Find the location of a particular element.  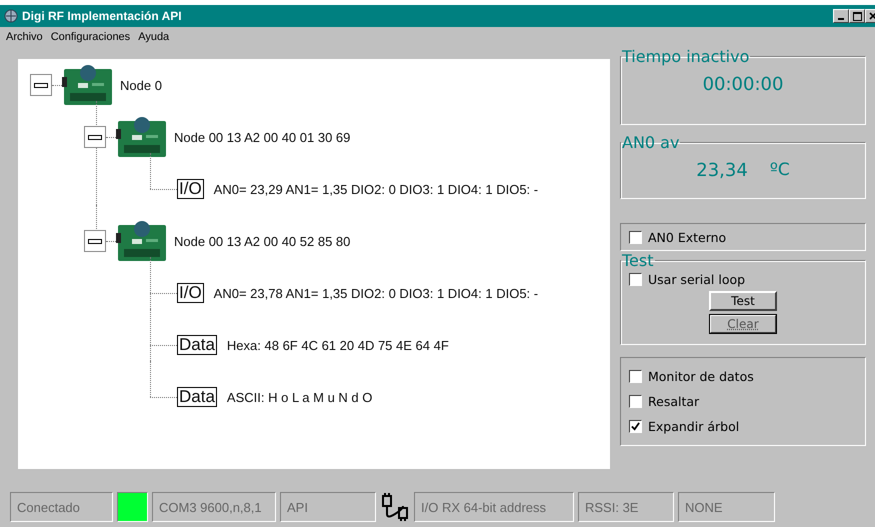

status-field: COM3 9600,n,8,1 is located at coordinates (214, 507).